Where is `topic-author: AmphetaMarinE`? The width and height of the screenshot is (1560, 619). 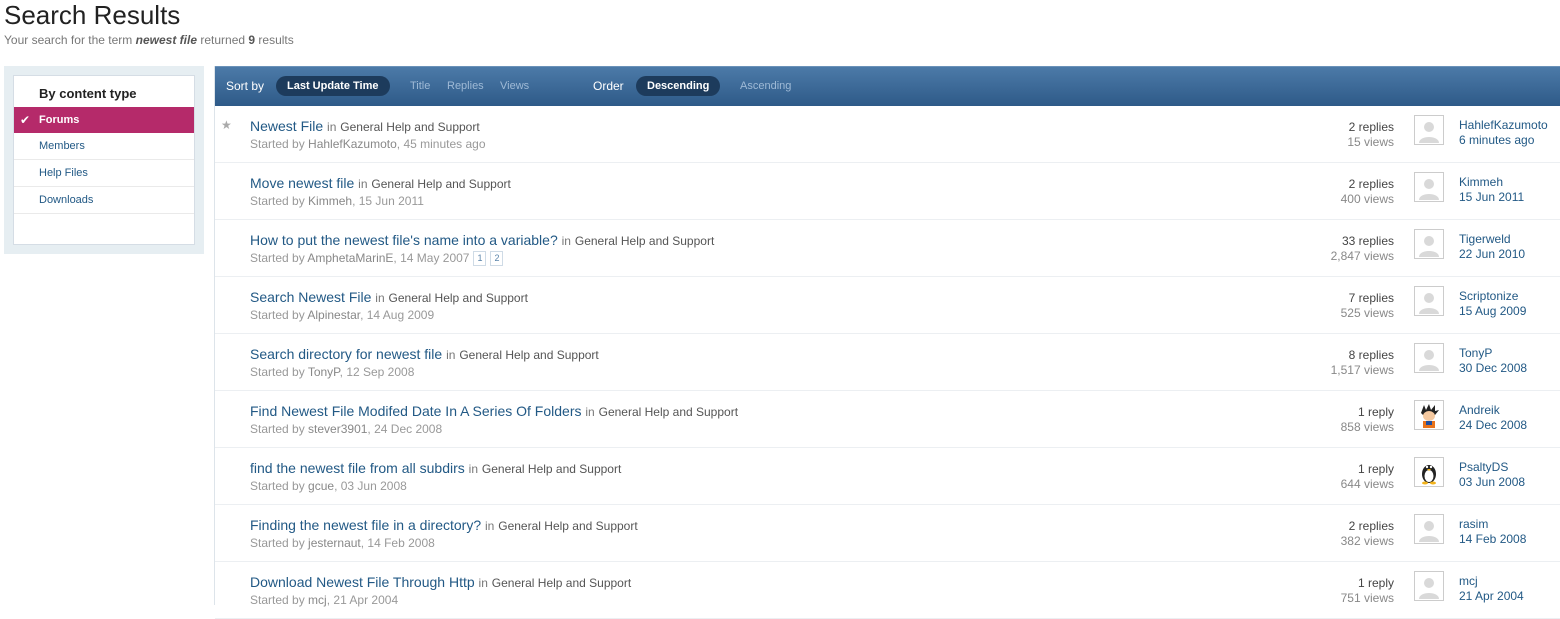
topic-author: AmphetaMarinE is located at coordinates (350, 258).